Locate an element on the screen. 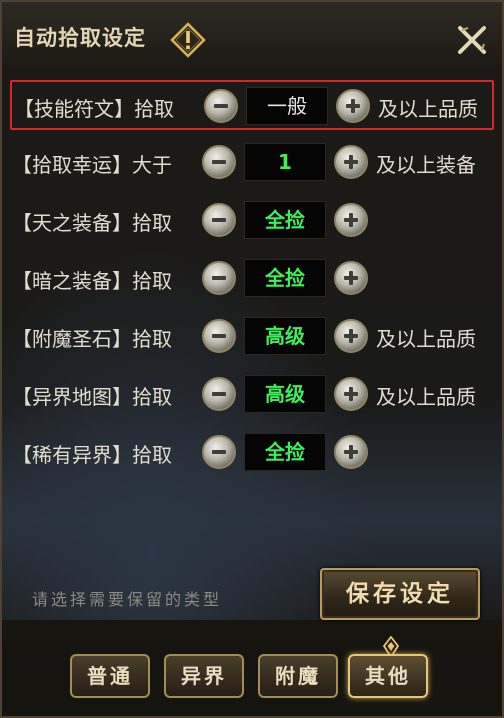 Image resolution: width=504 pixels, height=718 pixels. rule-value-field: 1 is located at coordinates (285, 162).